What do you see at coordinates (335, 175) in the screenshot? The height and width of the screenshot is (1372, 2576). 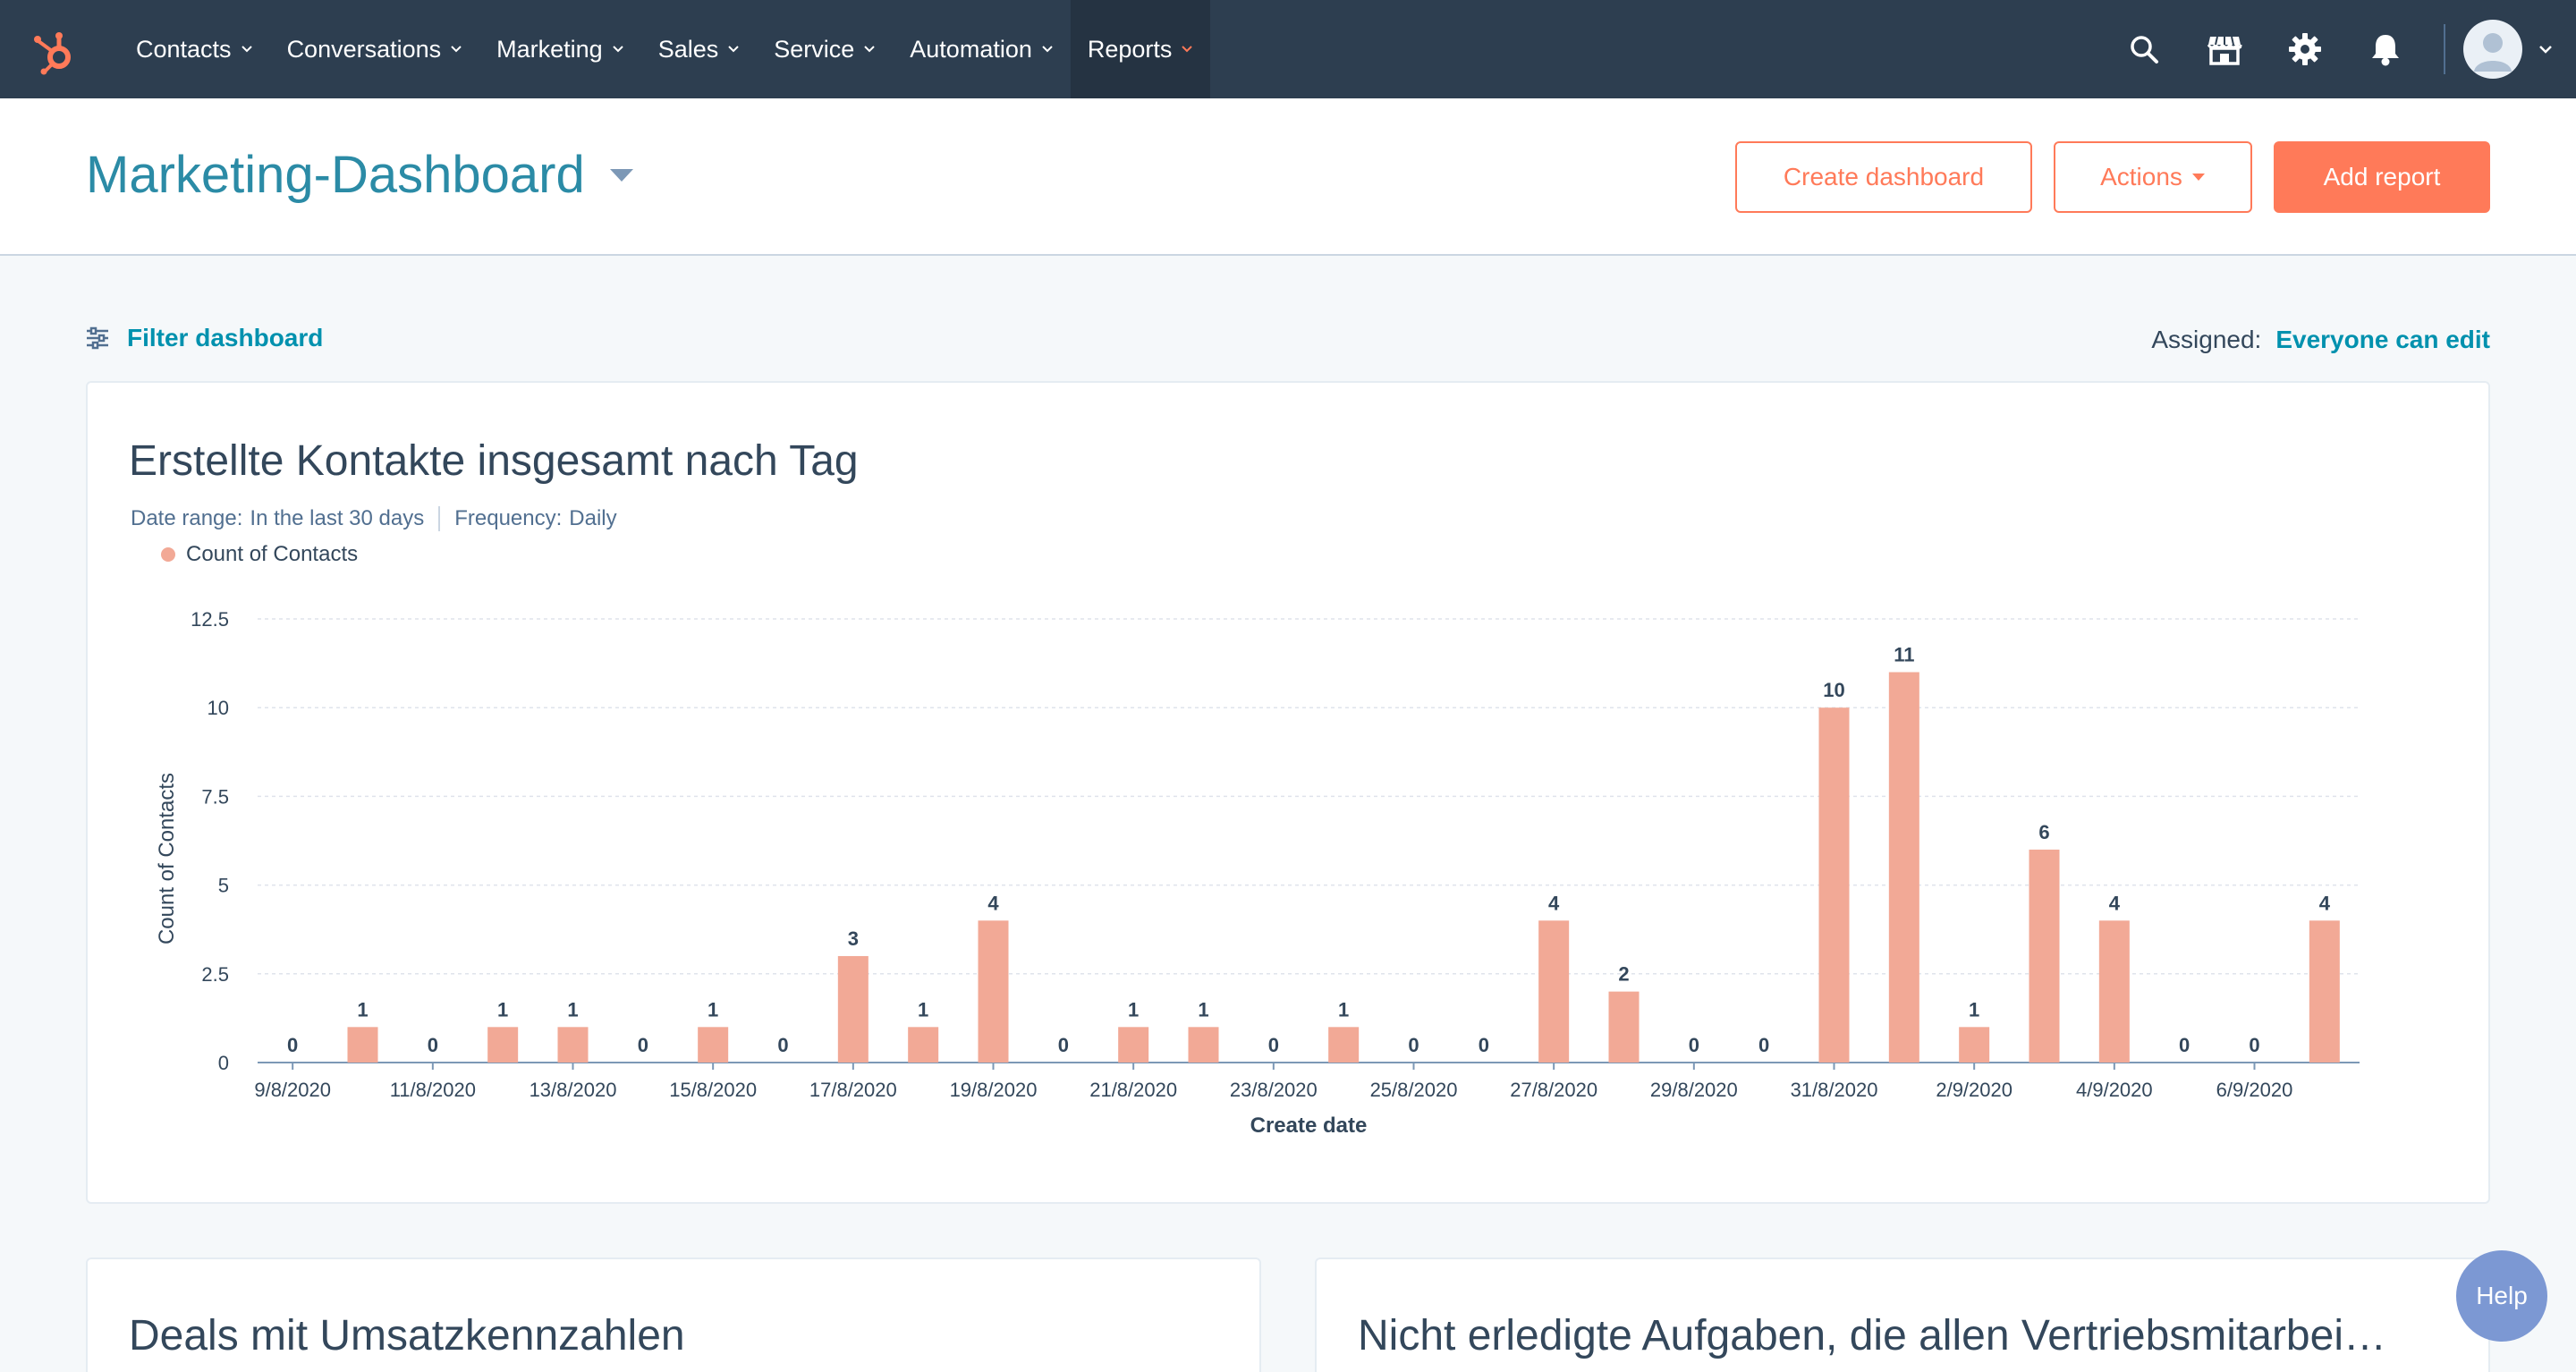 I see `page-title: Marketing-Dashboard` at bounding box center [335, 175].